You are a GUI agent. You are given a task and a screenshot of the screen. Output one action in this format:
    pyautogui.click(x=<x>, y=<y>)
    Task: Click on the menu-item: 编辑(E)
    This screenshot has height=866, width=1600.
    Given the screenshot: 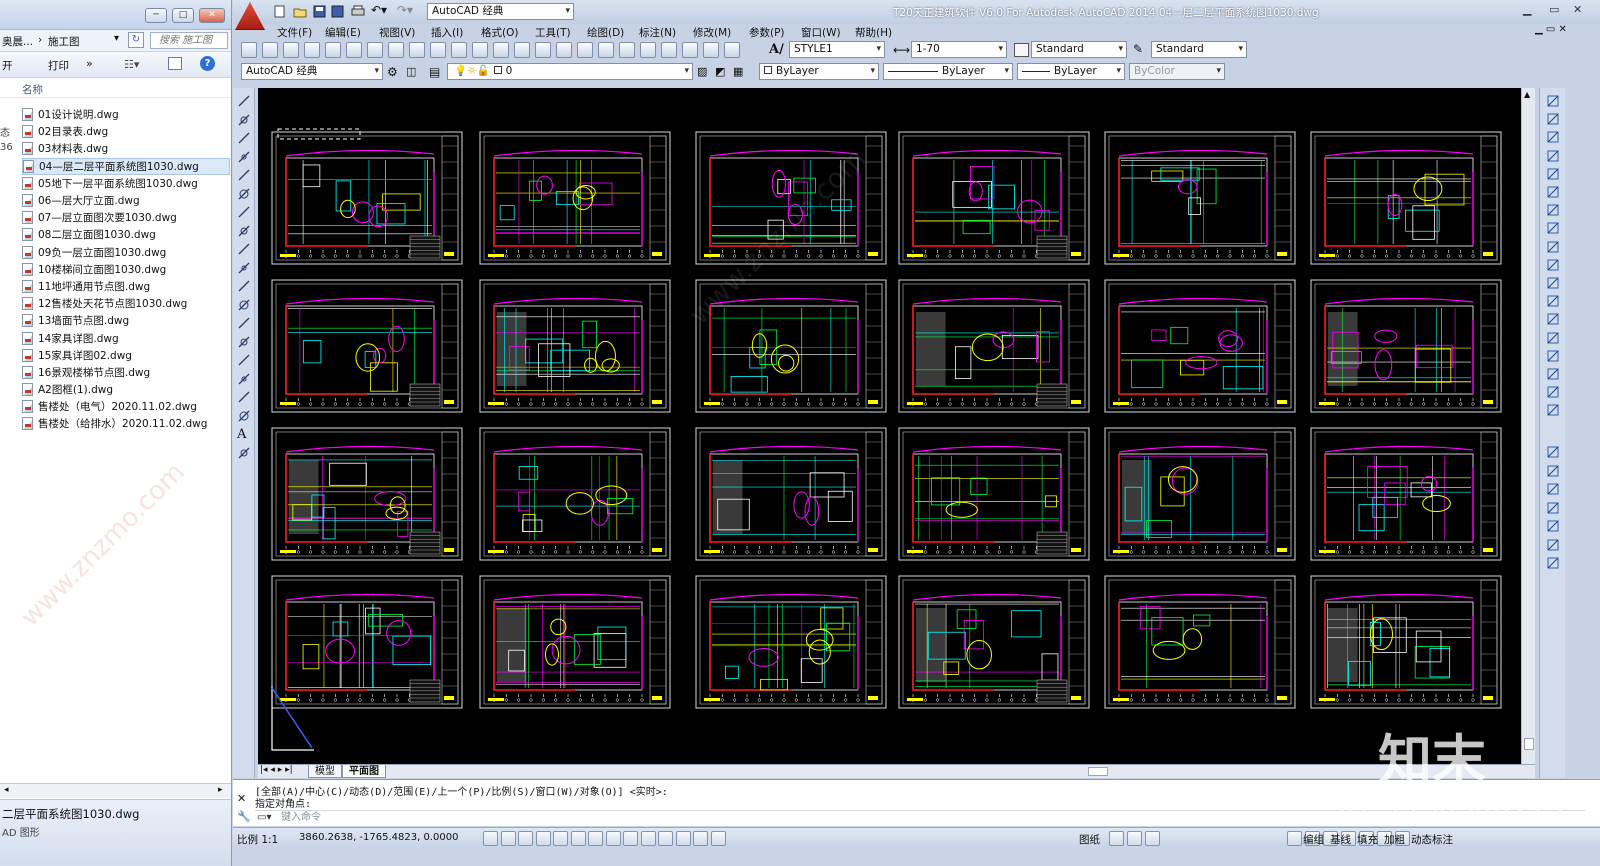 What is the action you would take?
    pyautogui.click(x=343, y=32)
    